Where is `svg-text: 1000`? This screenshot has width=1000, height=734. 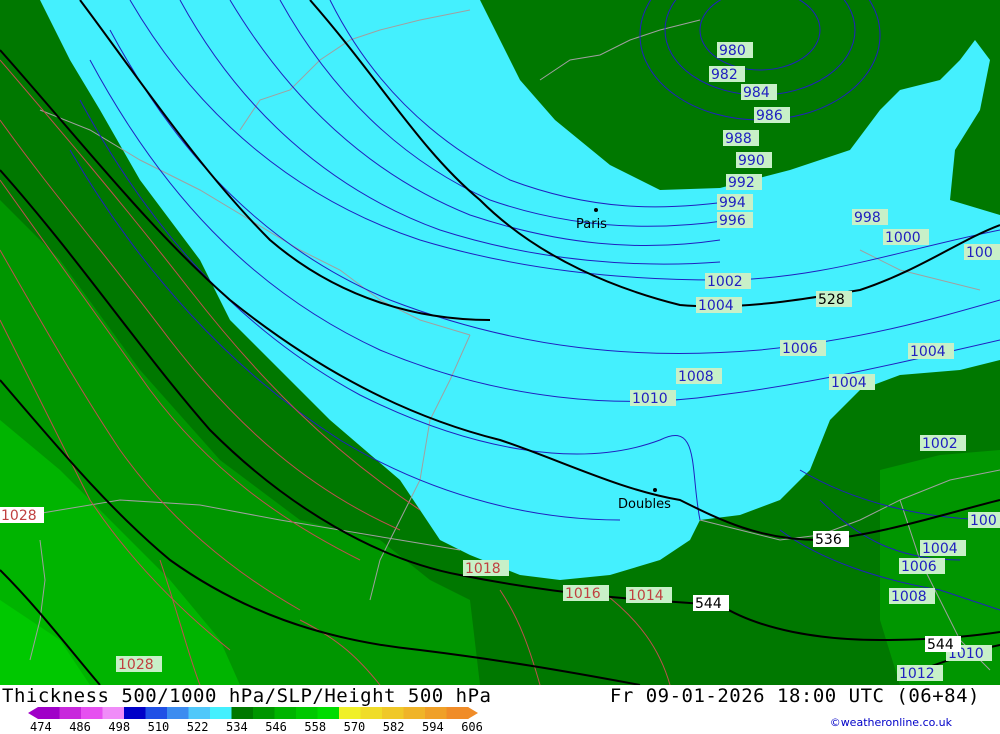
svg-text: 1000 is located at coordinates (903, 238).